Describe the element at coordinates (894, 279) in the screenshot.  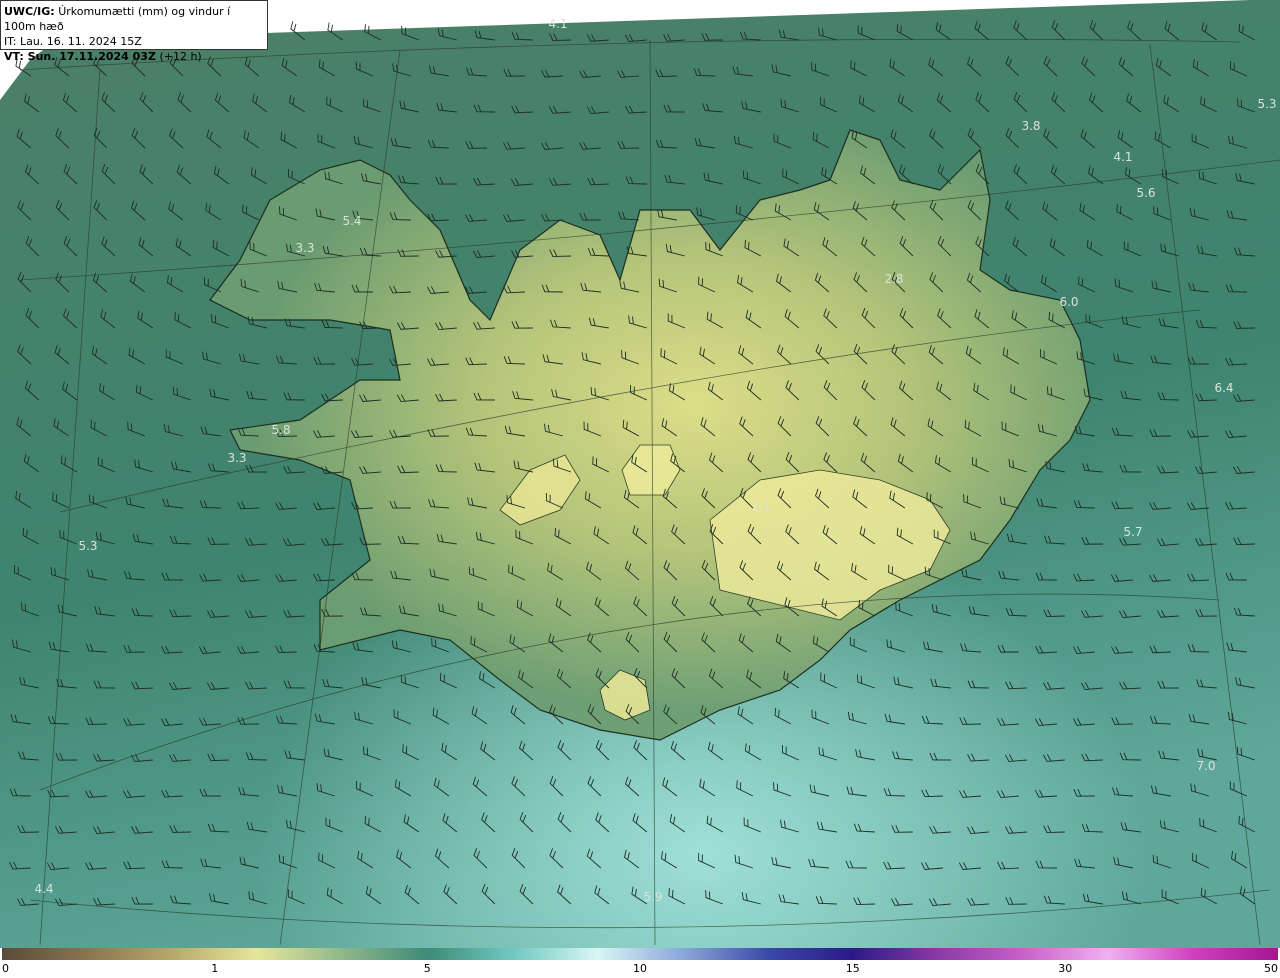
I see `map-value-label: 2.8` at that location.